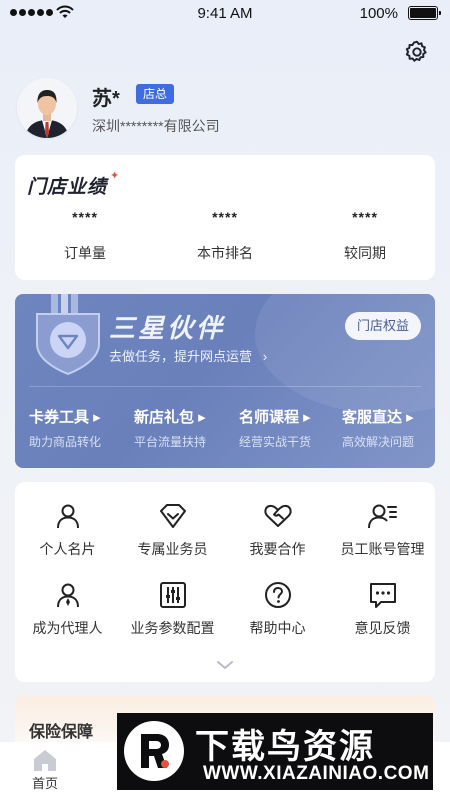 The height and width of the screenshot is (800, 450). I want to click on user-avatar-illustration, so click(47, 108).